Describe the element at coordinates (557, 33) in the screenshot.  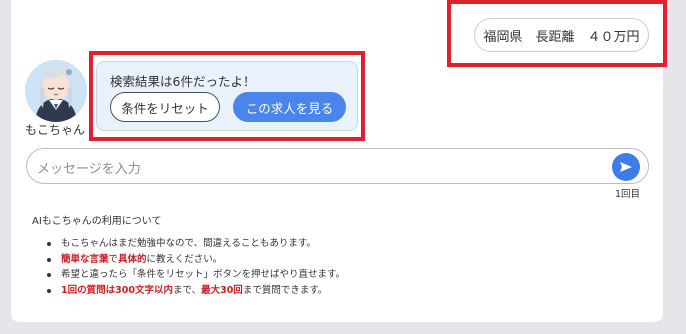
I see `highlight-box-user-message` at that location.